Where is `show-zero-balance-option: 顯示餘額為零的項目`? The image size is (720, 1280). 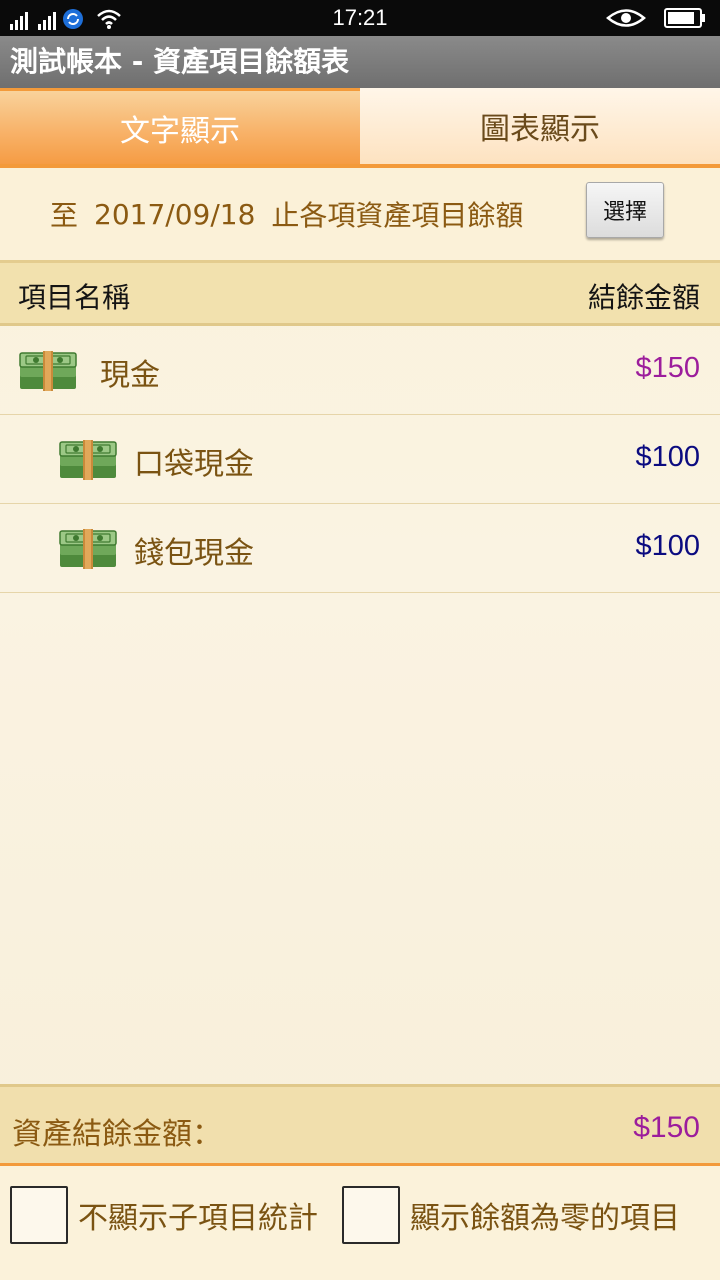 show-zero-balance-option: 顯示餘額為零的項目 is located at coordinates (511, 1215).